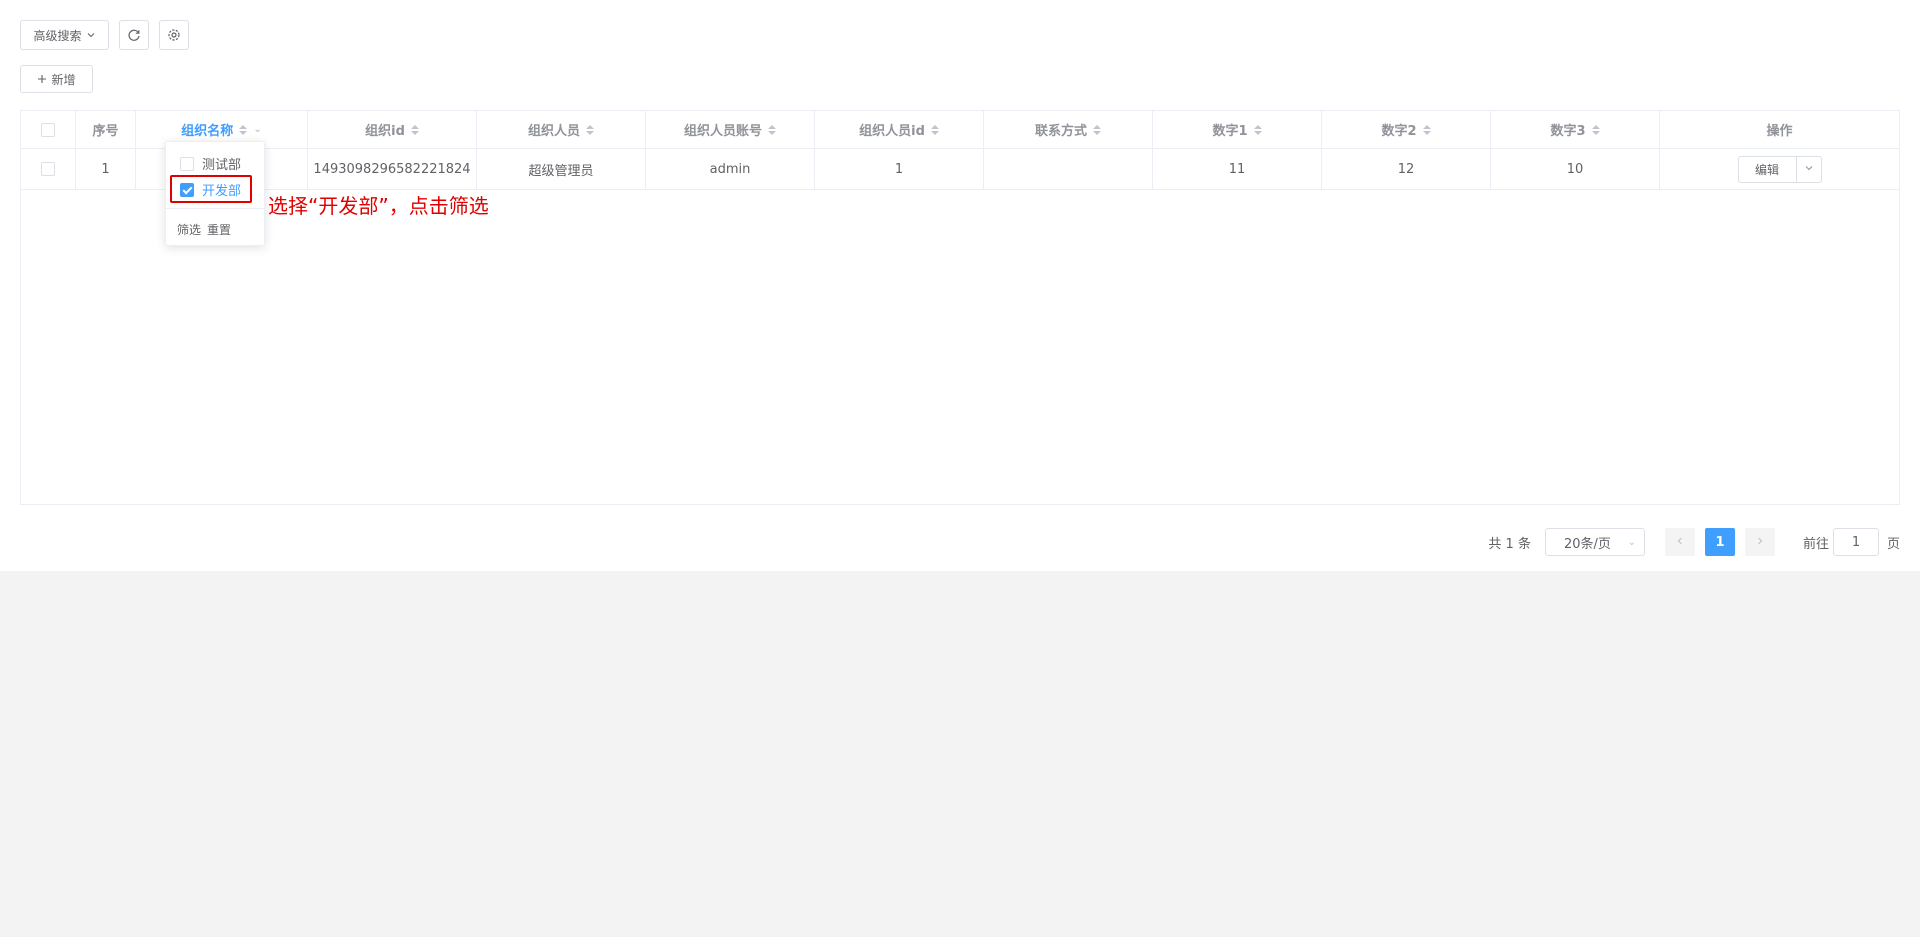 This screenshot has height=937, width=1920. I want to click on page-jump: 前往 1 页, so click(1851, 542).